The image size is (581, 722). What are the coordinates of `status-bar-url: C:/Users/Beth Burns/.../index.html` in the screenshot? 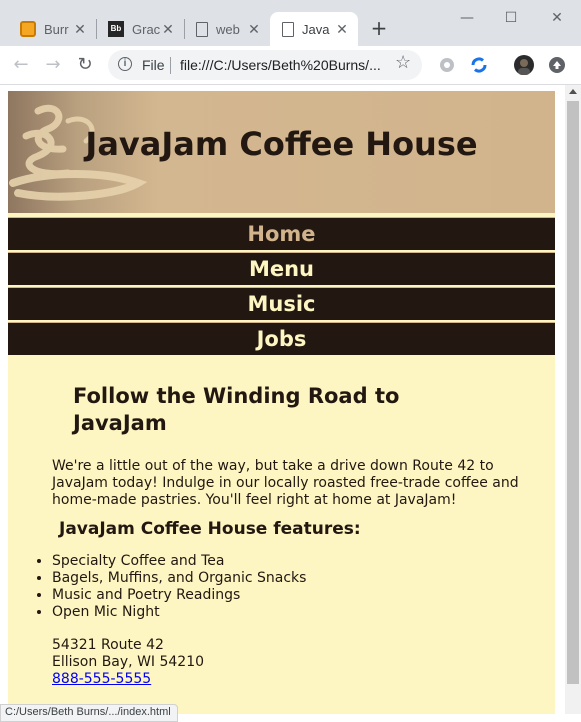 It's located at (89, 713).